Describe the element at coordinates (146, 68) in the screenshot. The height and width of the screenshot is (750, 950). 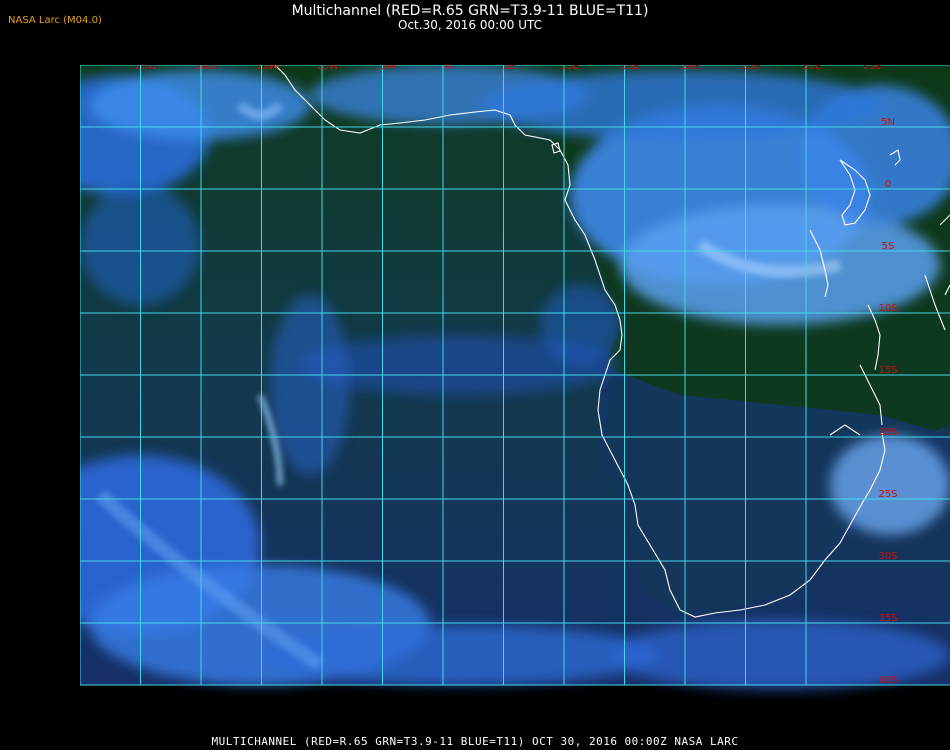
I see `longitude-label: 25W` at that location.